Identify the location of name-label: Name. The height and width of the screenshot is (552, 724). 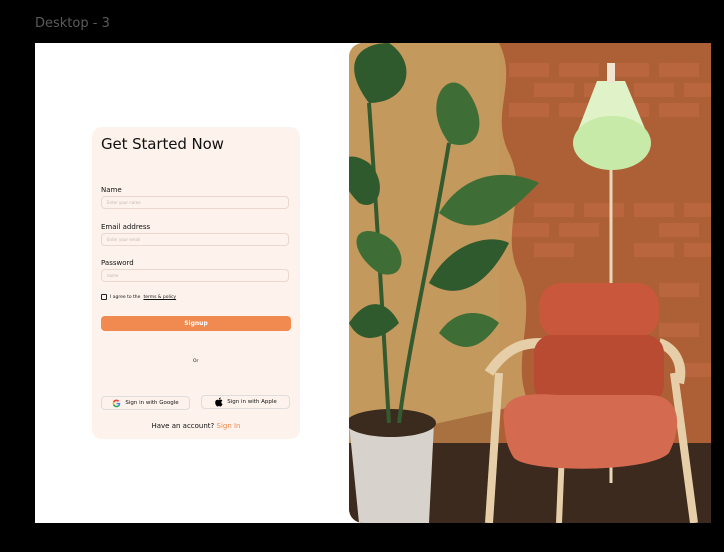
(111, 190).